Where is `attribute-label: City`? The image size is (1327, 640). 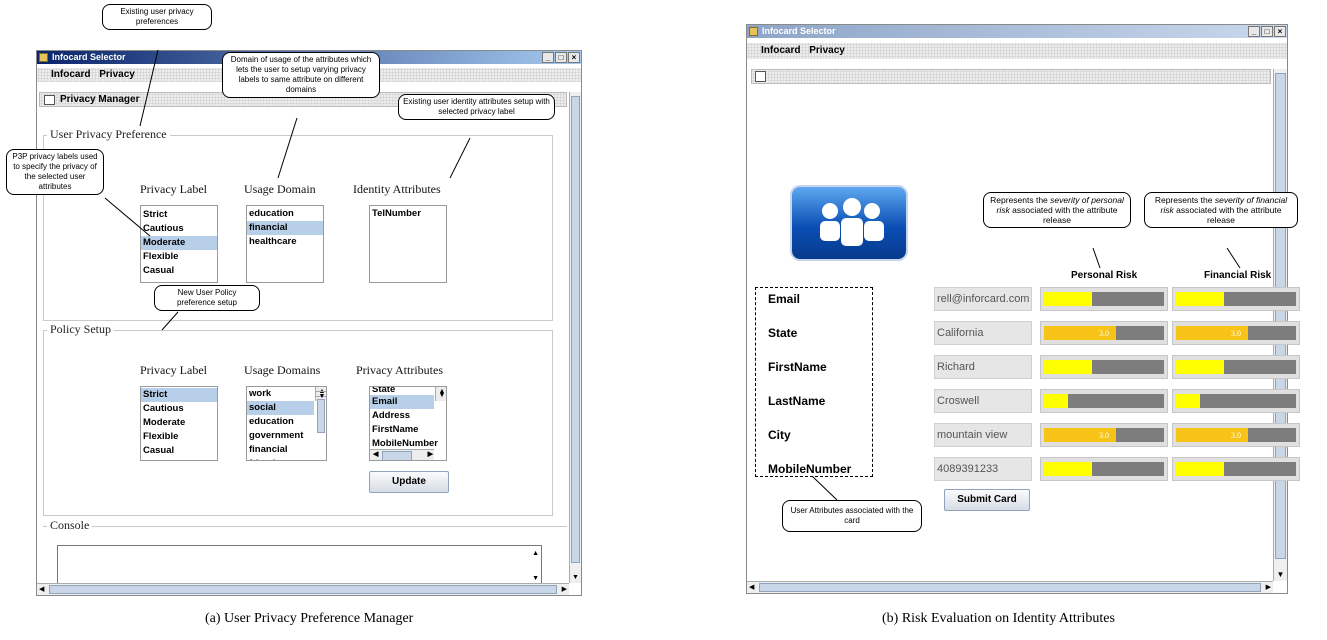
attribute-label: City is located at coordinates (779, 435).